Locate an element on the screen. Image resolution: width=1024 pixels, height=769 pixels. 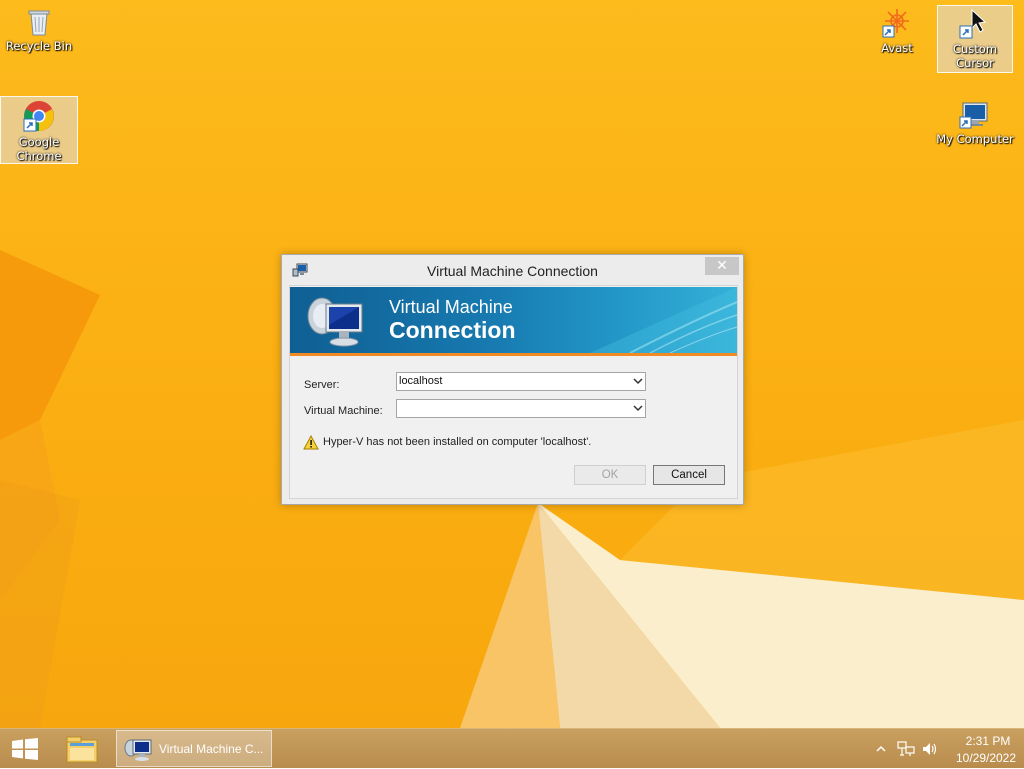
ok-button: OK is located at coordinates (610, 475).